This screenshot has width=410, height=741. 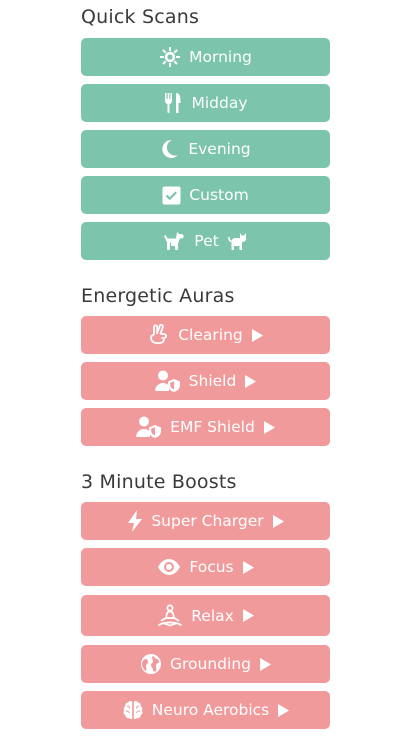 I want to click on clearing-label: Clearing, so click(x=210, y=335).